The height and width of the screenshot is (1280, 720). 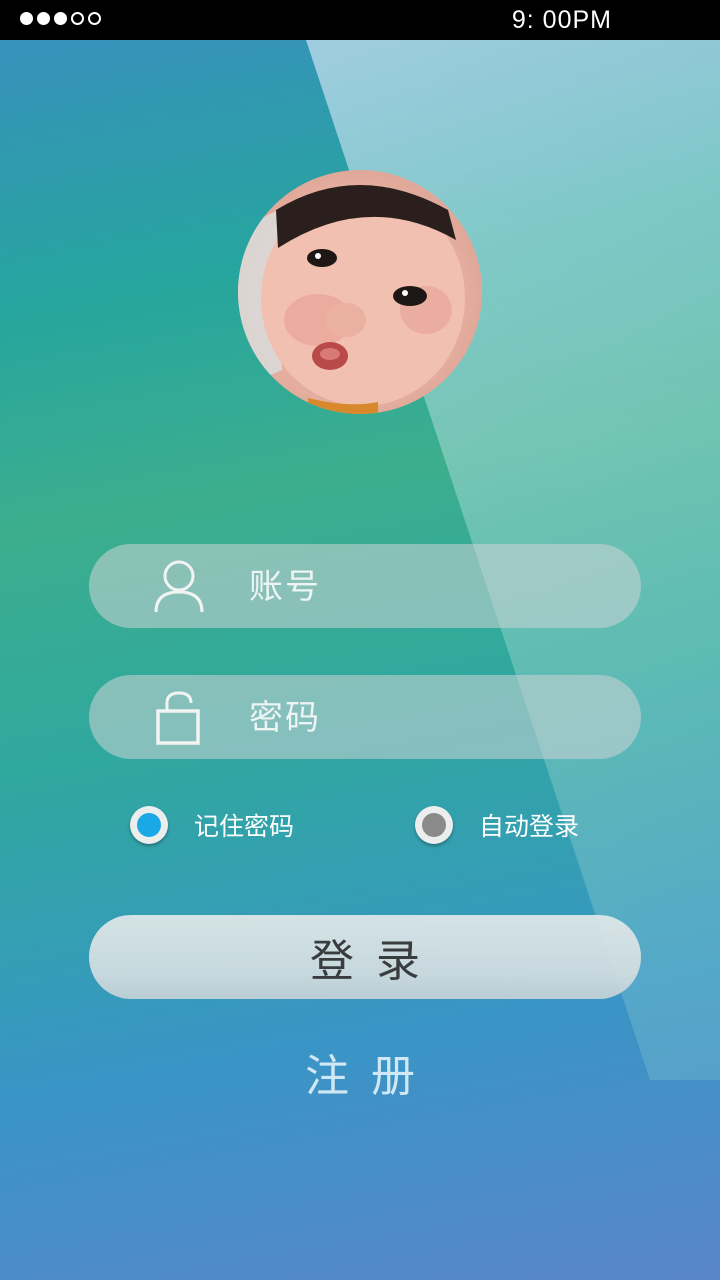 I want to click on auto-login-label: 自动登录, so click(x=529, y=826).